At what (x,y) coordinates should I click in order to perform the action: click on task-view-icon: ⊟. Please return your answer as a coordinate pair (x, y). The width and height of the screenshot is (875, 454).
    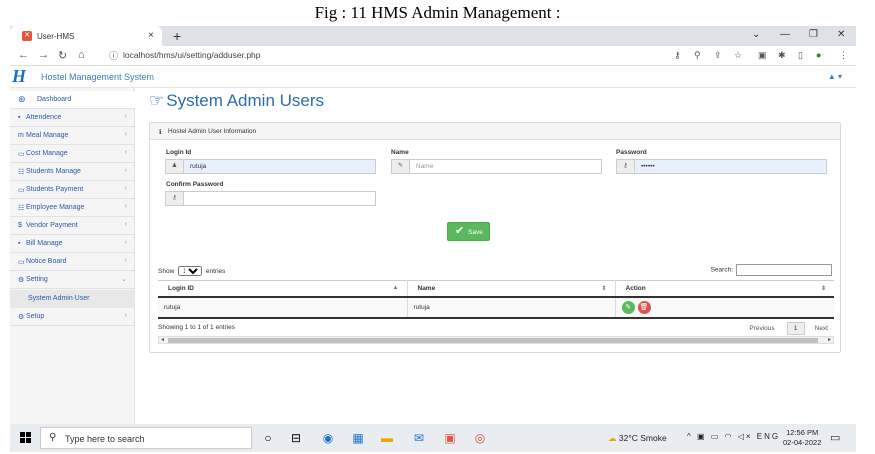
    Looking at the image, I should click on (296, 438).